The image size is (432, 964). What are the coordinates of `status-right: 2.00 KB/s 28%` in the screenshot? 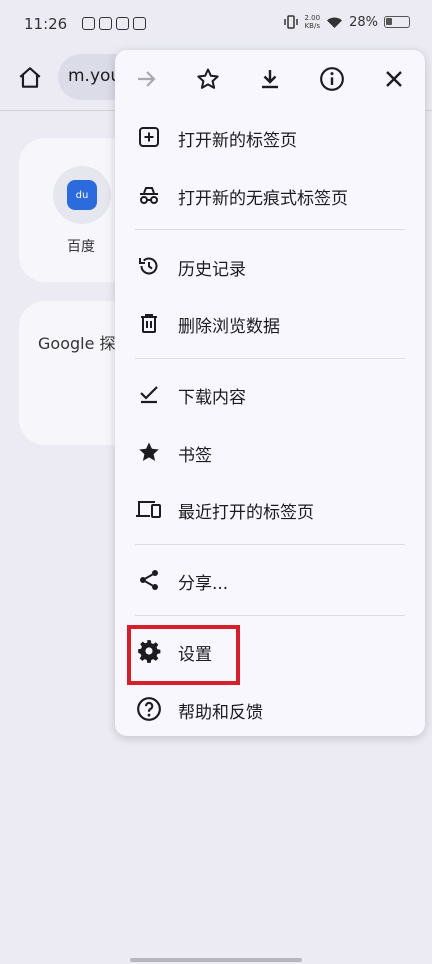 It's located at (346, 22).